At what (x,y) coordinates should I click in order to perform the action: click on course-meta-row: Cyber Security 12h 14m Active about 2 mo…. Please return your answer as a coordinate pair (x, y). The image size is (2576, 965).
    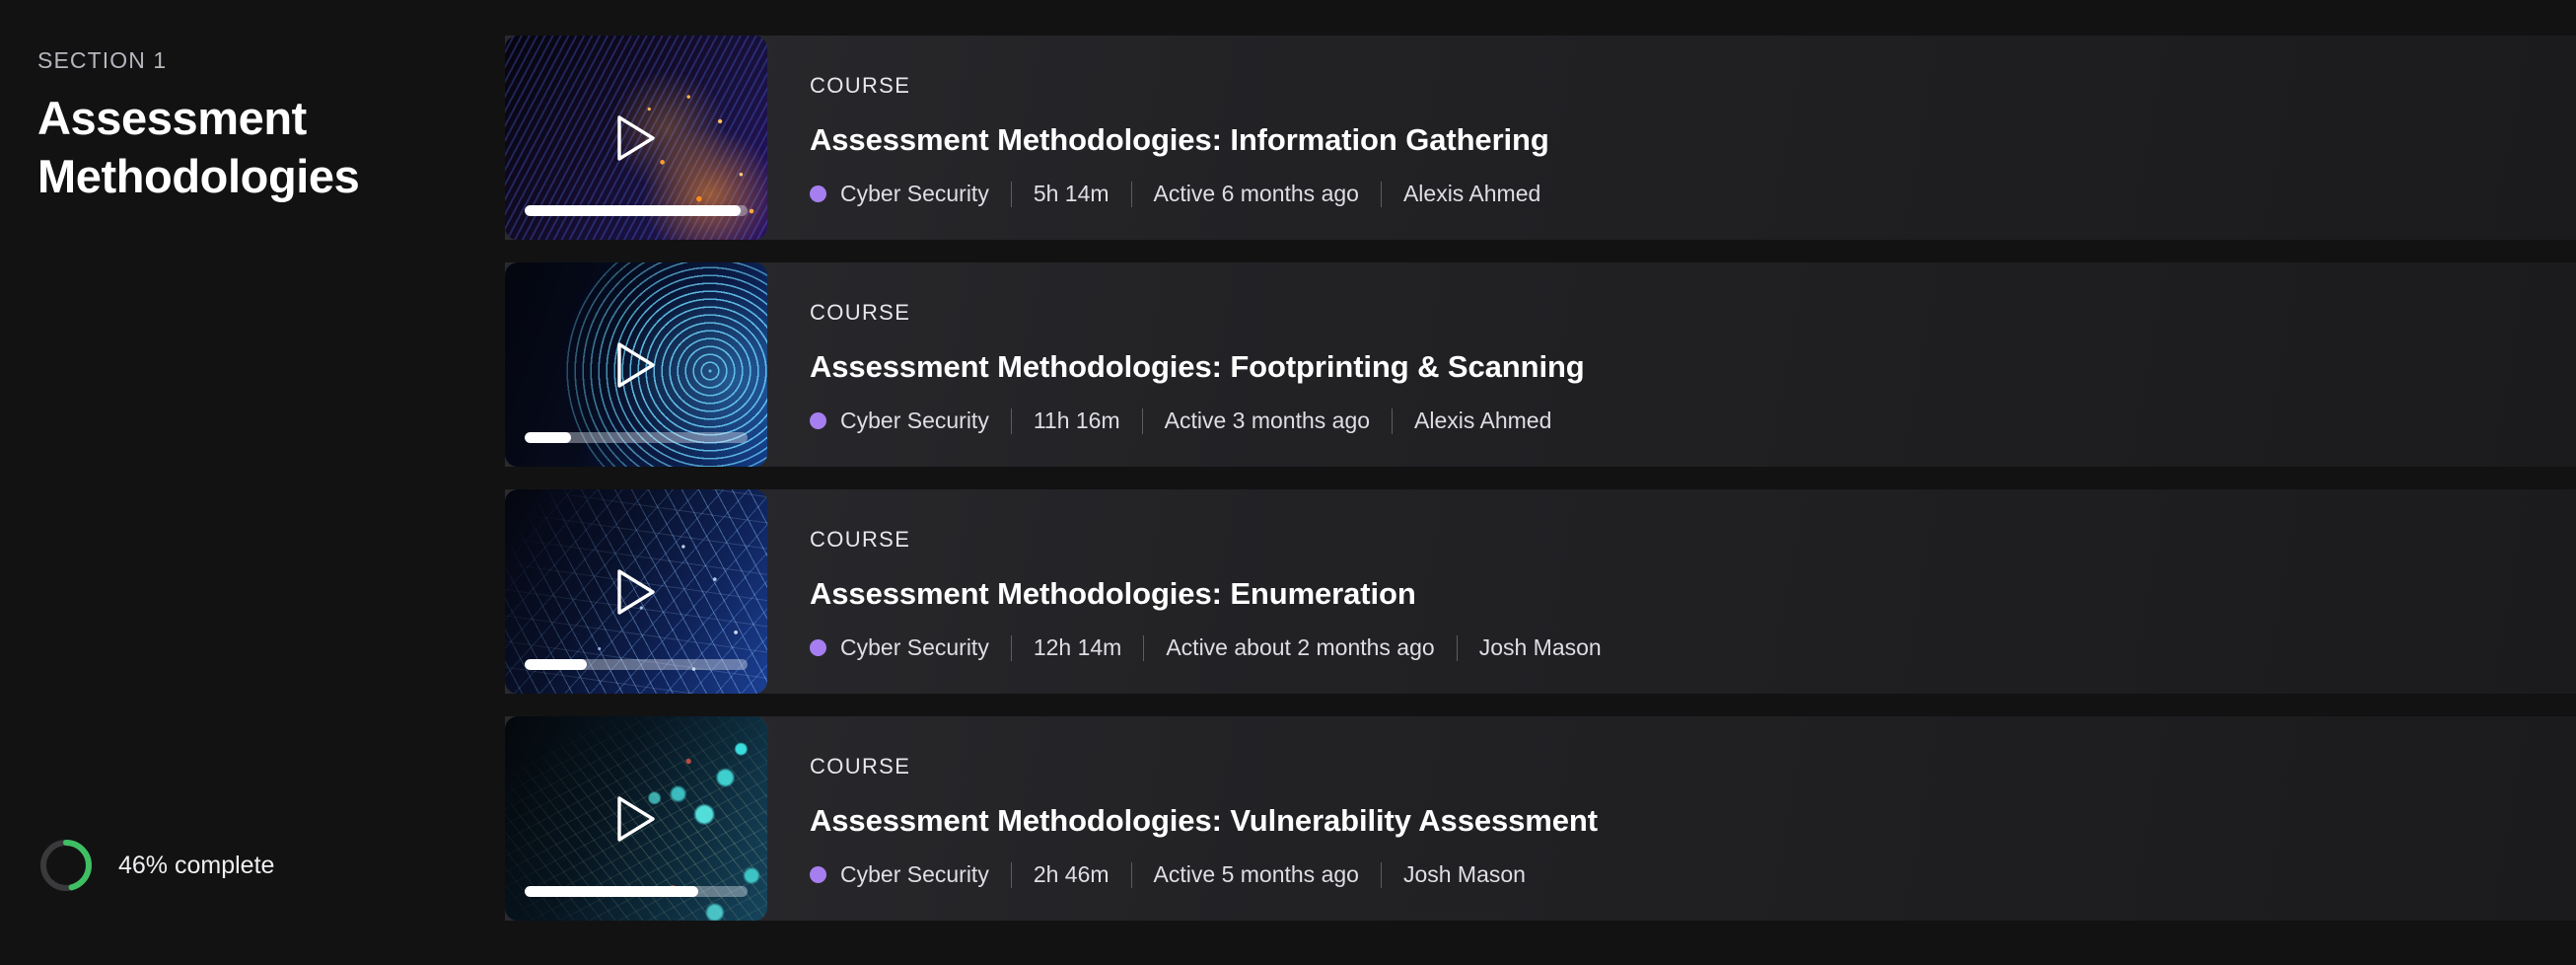
    Looking at the image, I should click on (1693, 647).